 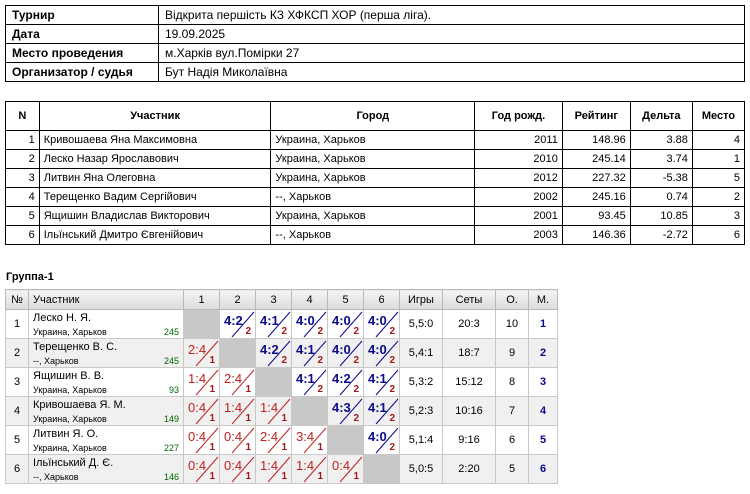 I want to click on players-cell: Терещенко Вадим Сергійович, so click(x=155, y=197).